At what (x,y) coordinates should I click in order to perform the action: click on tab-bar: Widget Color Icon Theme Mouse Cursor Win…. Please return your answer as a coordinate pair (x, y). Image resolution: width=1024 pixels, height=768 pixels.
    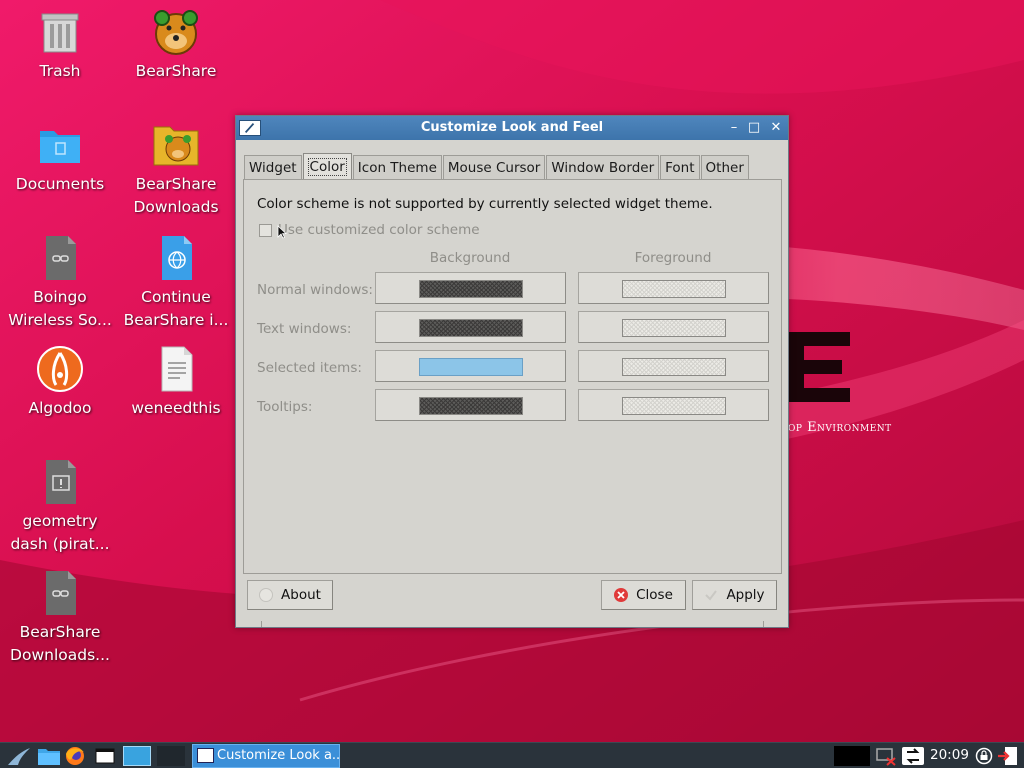
    Looking at the image, I should click on (497, 166).